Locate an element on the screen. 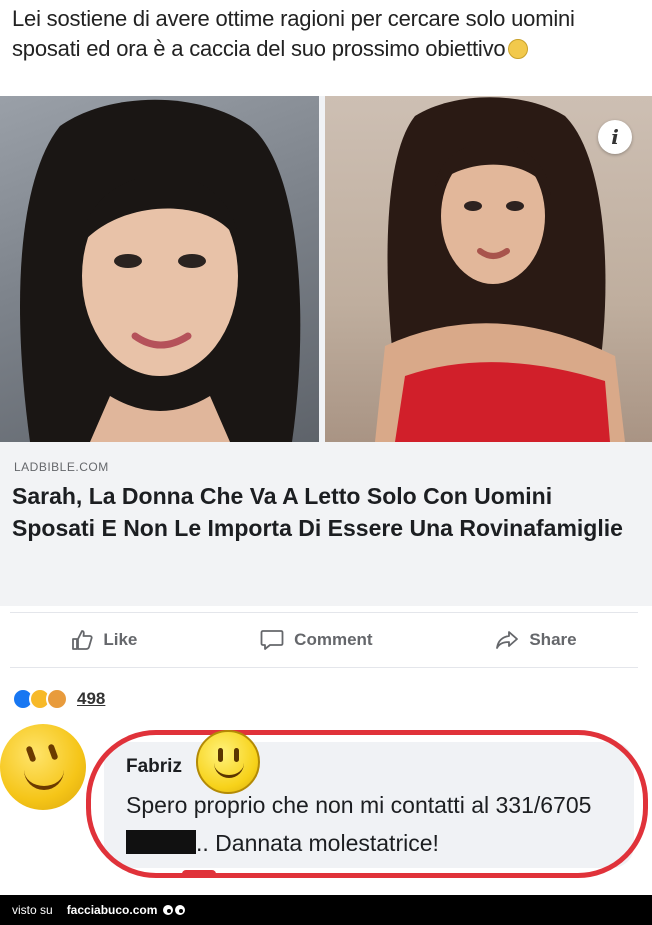  sticker-eye-right is located at coordinates (236, 755).